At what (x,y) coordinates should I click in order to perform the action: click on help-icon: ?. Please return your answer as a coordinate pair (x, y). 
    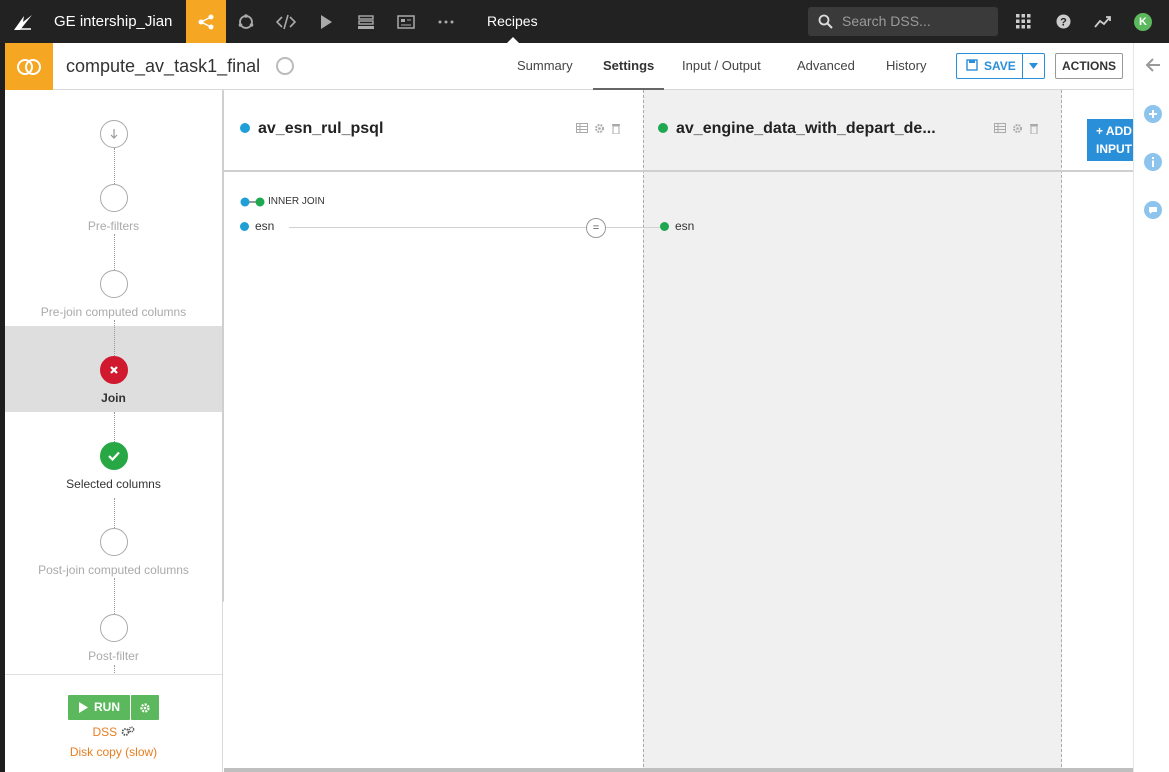
    Looking at the image, I should click on (1063, 21).